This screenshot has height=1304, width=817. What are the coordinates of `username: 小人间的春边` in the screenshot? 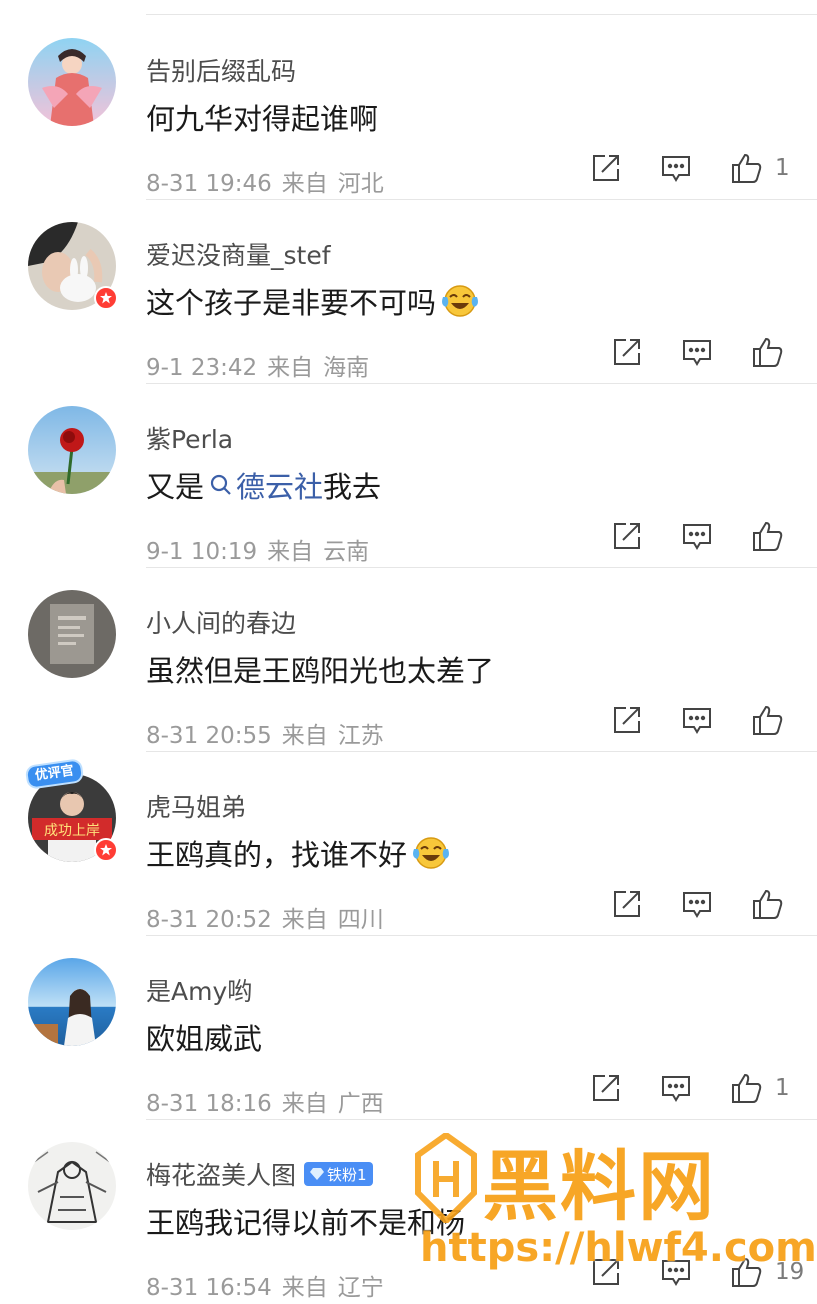 It's located at (221, 622).